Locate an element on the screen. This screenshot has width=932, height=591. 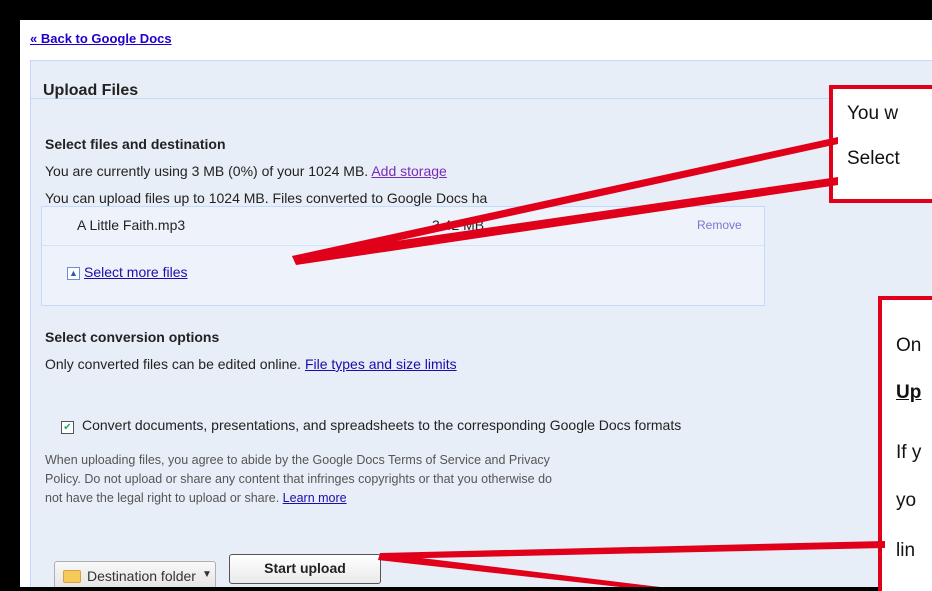
arrow-to-start-lower is located at coordinates (519, 570).